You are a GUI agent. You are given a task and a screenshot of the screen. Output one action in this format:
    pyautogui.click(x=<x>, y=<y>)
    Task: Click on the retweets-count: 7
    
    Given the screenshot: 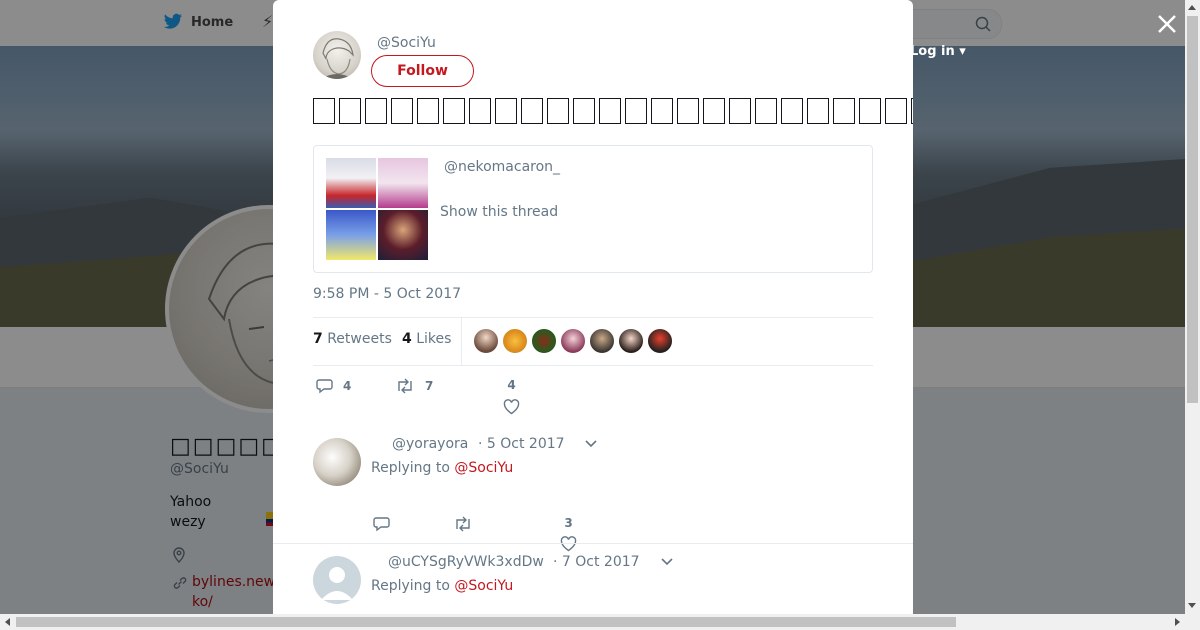 What is the action you would take?
    pyautogui.click(x=318, y=339)
    